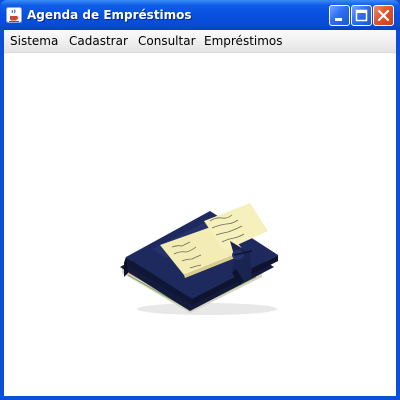 The image size is (400, 400). I want to click on maximize-button, so click(361, 15).